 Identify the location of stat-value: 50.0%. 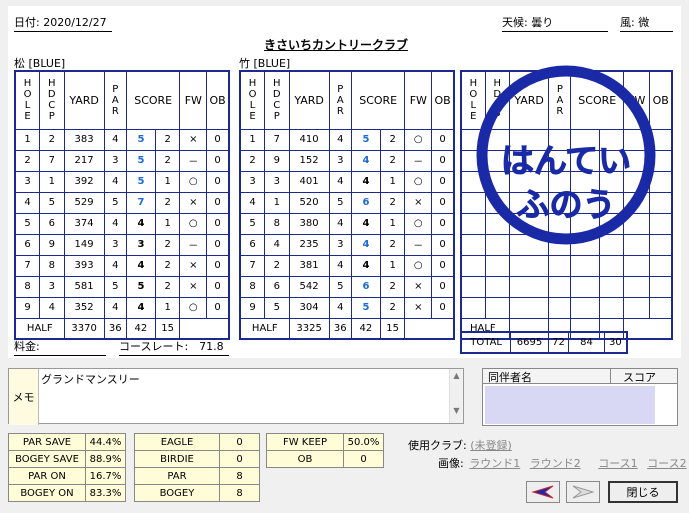
(363, 442).